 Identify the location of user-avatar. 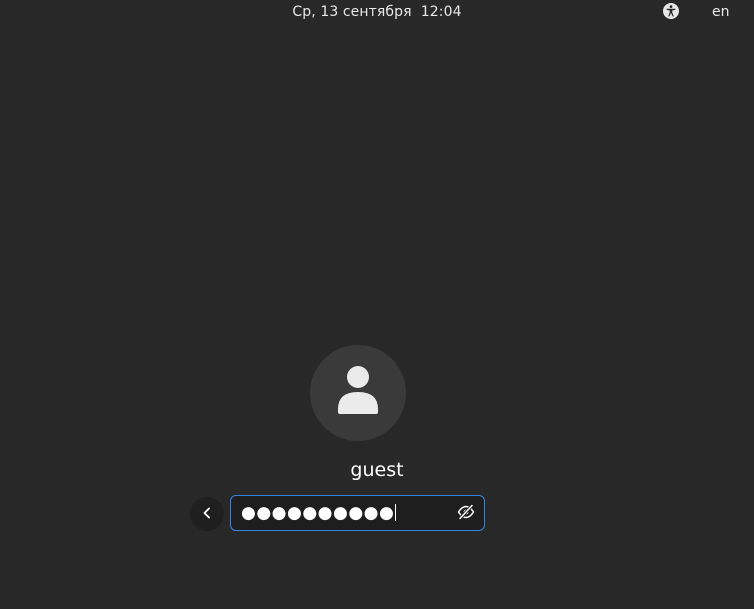
(358, 393).